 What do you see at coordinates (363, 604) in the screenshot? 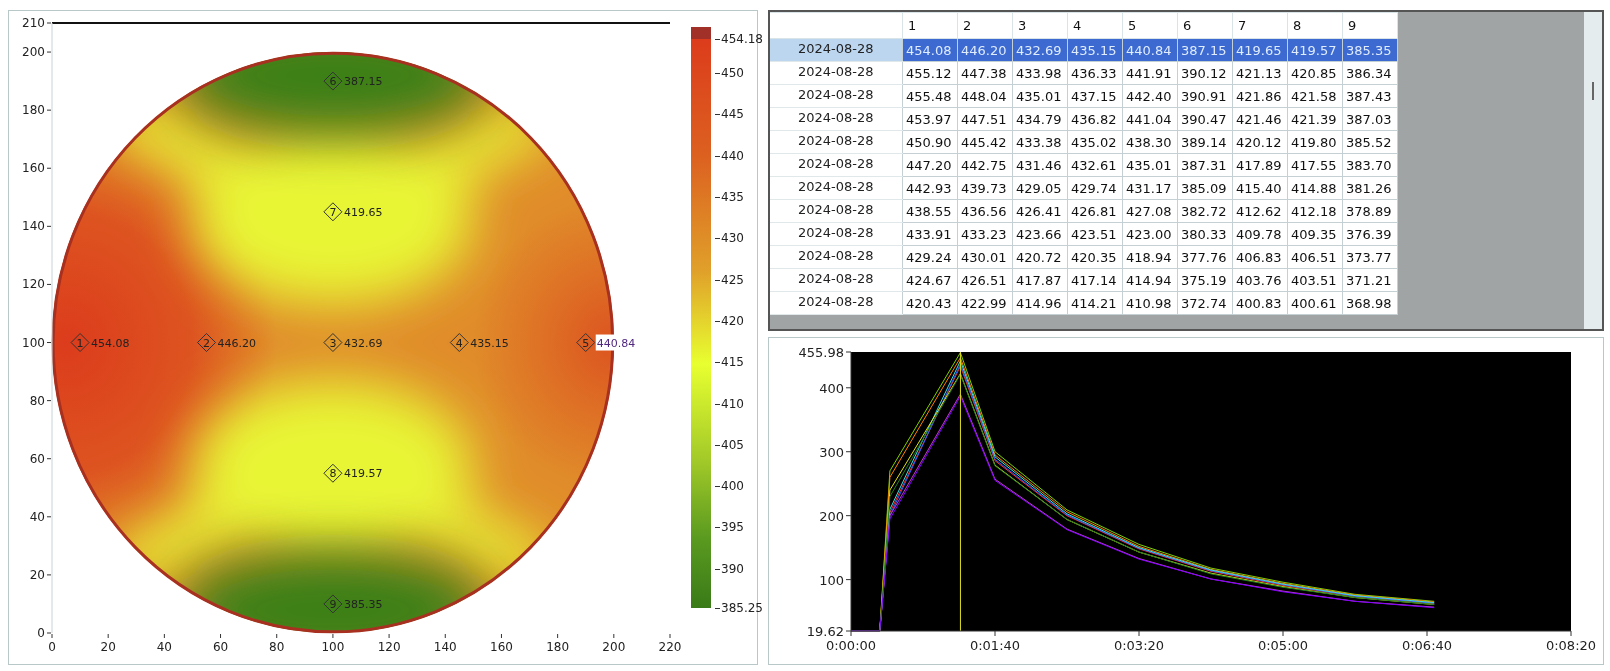
I see `sensor-reading: 385.35` at bounding box center [363, 604].